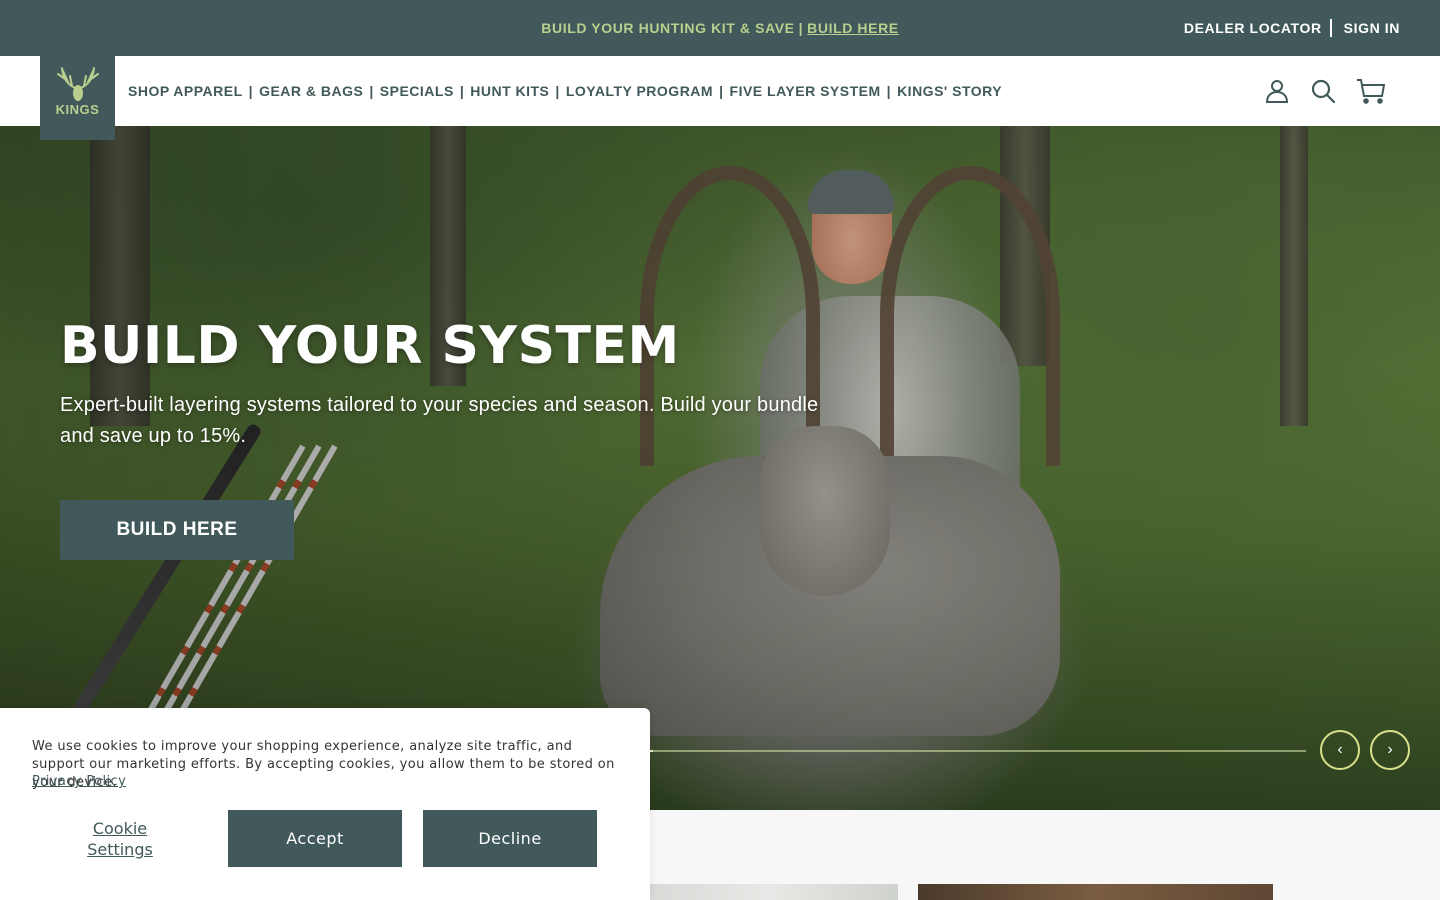 This screenshot has height=900, width=1440. I want to click on cookie-decline-button: Decline, so click(510, 838).